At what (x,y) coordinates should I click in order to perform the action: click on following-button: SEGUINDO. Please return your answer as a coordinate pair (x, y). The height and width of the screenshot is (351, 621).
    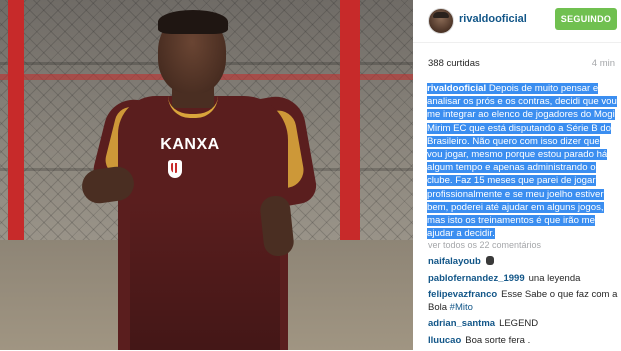
    Looking at the image, I should click on (586, 19).